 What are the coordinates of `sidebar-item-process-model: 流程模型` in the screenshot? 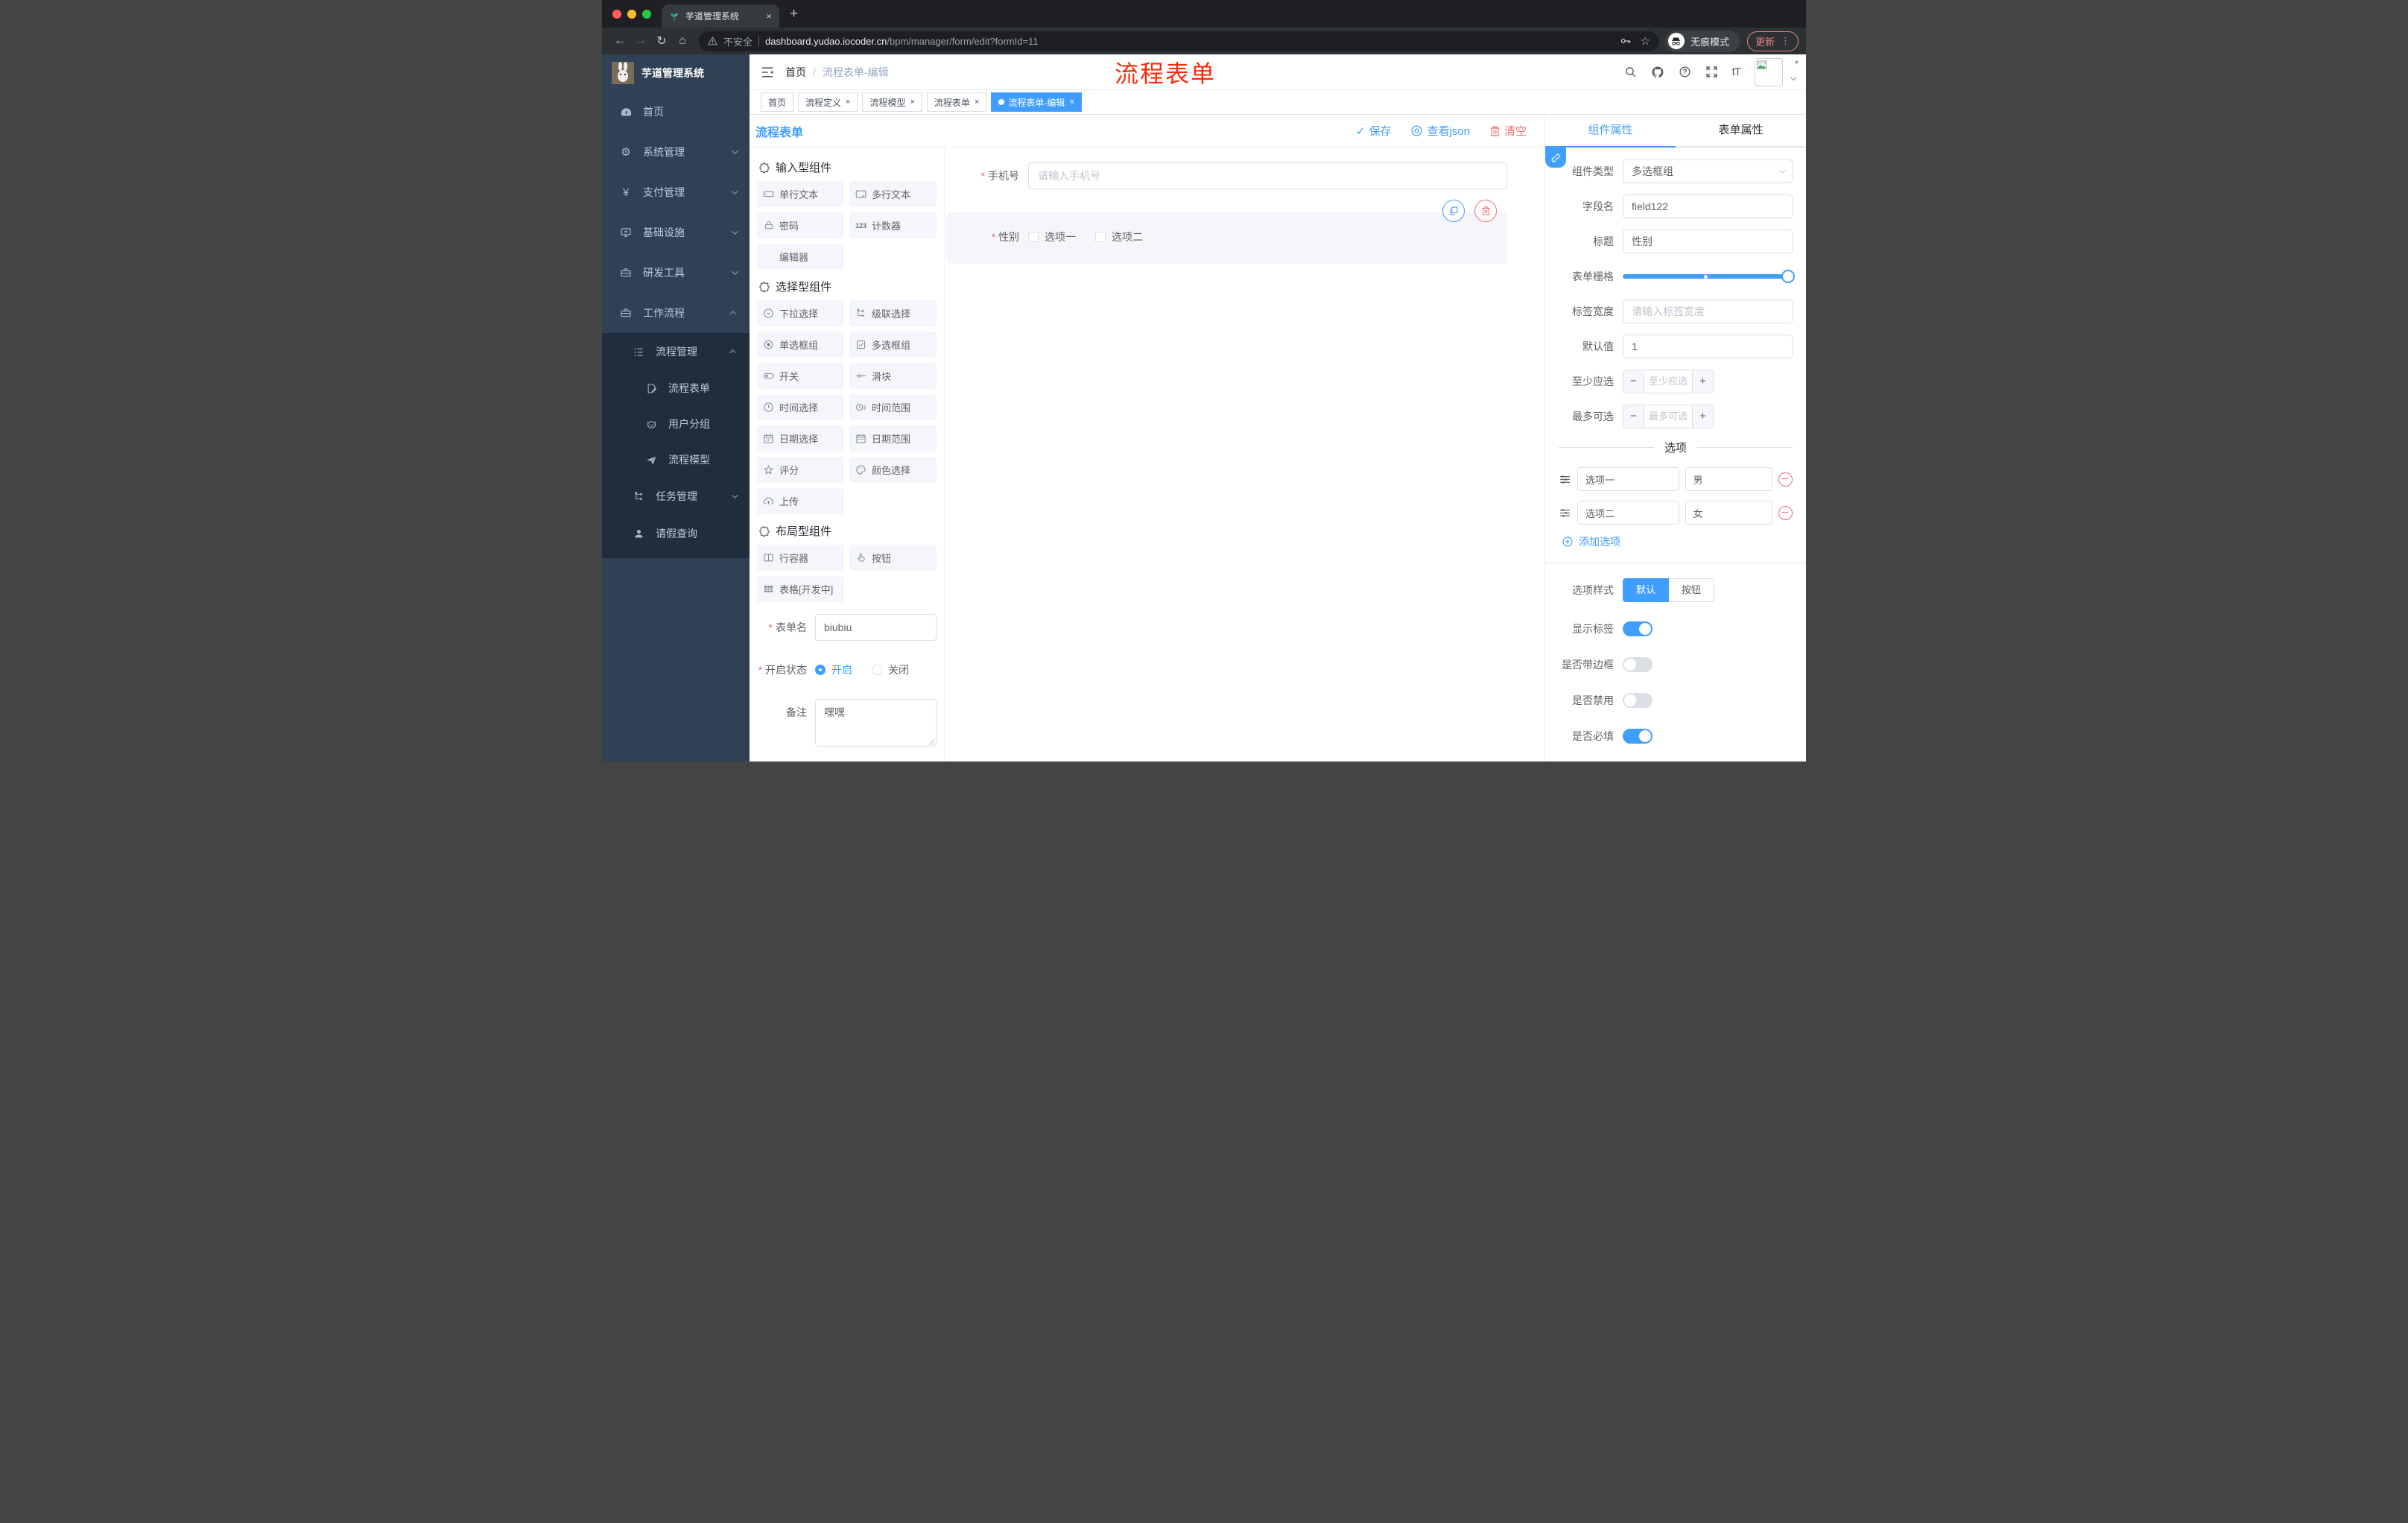 It's located at (676, 460).